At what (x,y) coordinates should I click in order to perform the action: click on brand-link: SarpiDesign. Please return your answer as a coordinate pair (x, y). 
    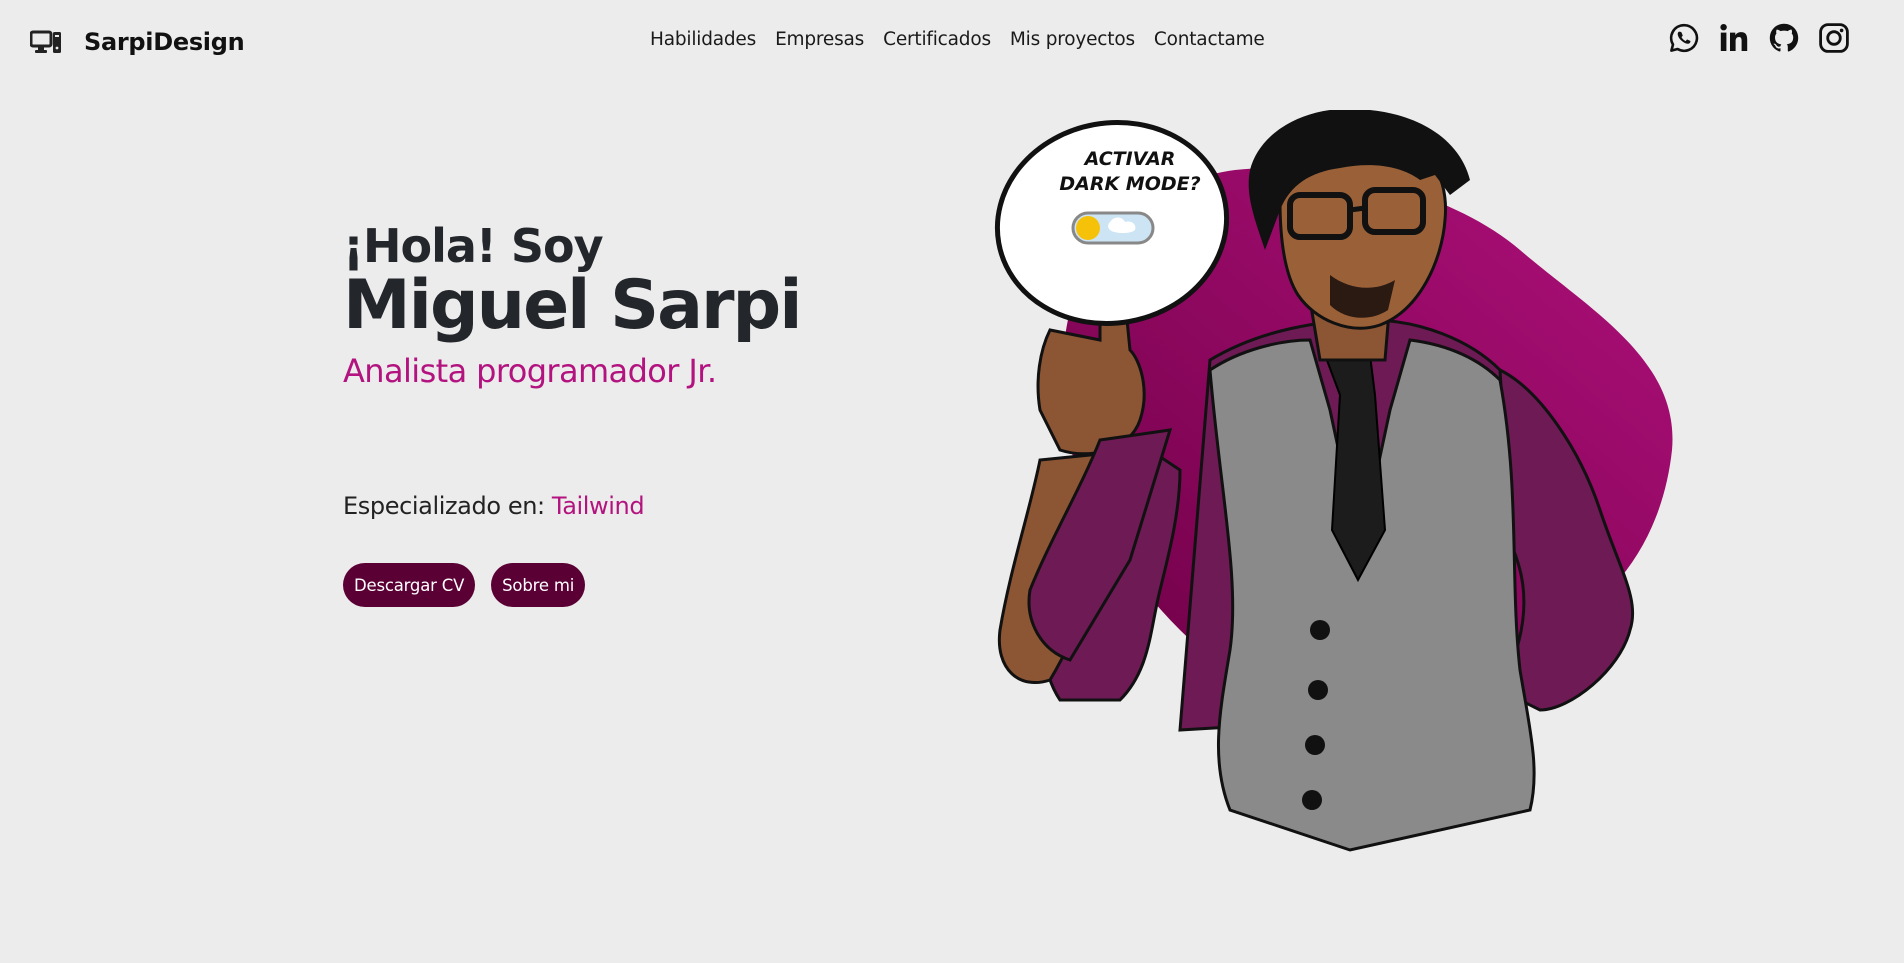
    Looking at the image, I should click on (137, 42).